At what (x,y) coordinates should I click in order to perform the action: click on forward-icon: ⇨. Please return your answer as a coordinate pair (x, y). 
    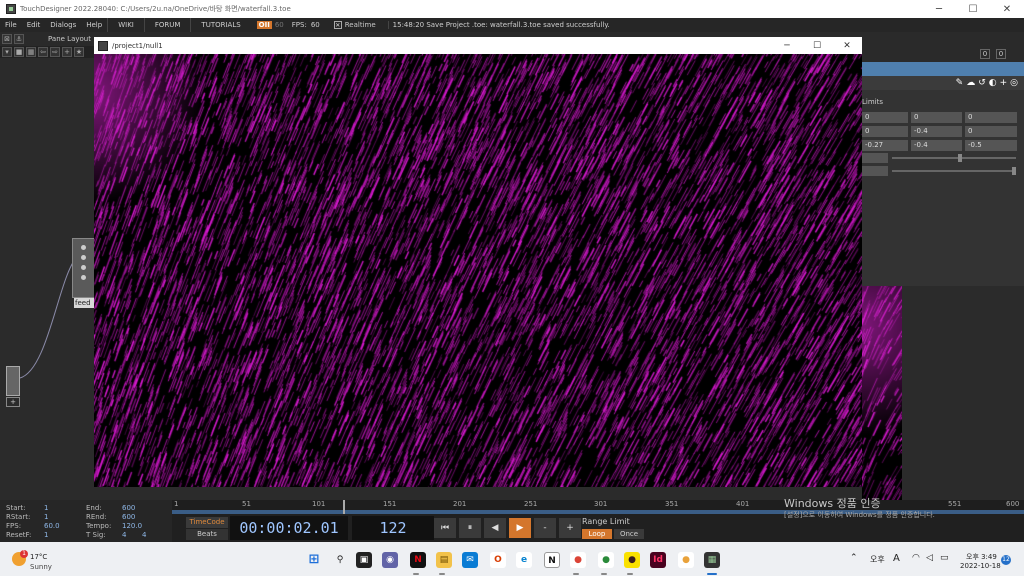
    Looking at the image, I should click on (55, 52).